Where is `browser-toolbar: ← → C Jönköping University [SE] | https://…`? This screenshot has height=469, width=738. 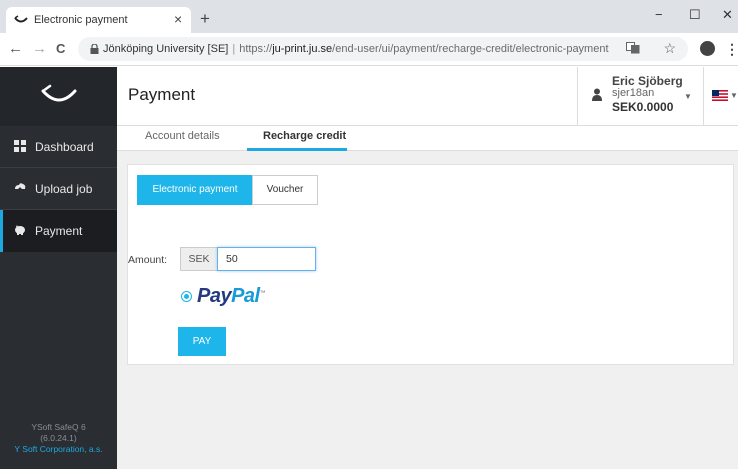 browser-toolbar: ← → C Jönköping University [SE] | https://… is located at coordinates (369, 49).